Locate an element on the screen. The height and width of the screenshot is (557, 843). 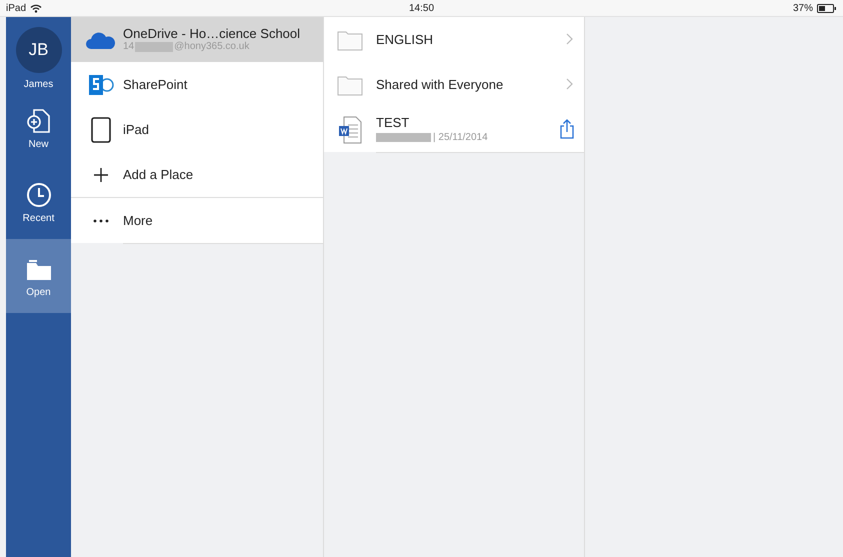
device-name: iPad is located at coordinates (16, 8).